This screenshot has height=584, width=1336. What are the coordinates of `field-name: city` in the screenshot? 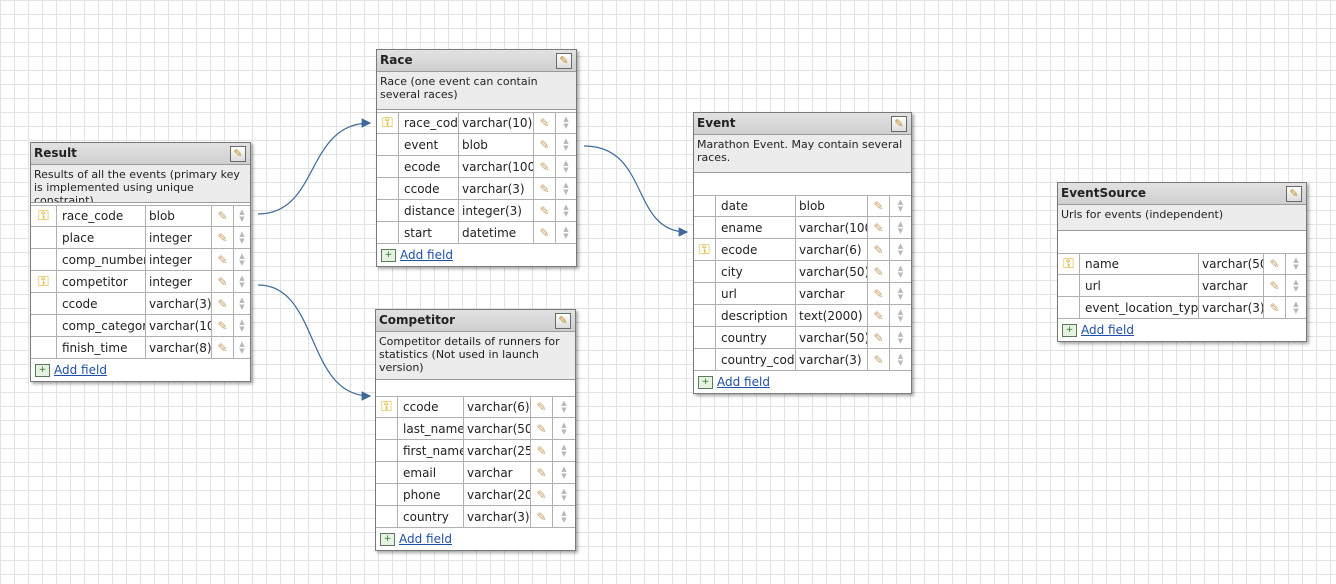 It's located at (756, 271).